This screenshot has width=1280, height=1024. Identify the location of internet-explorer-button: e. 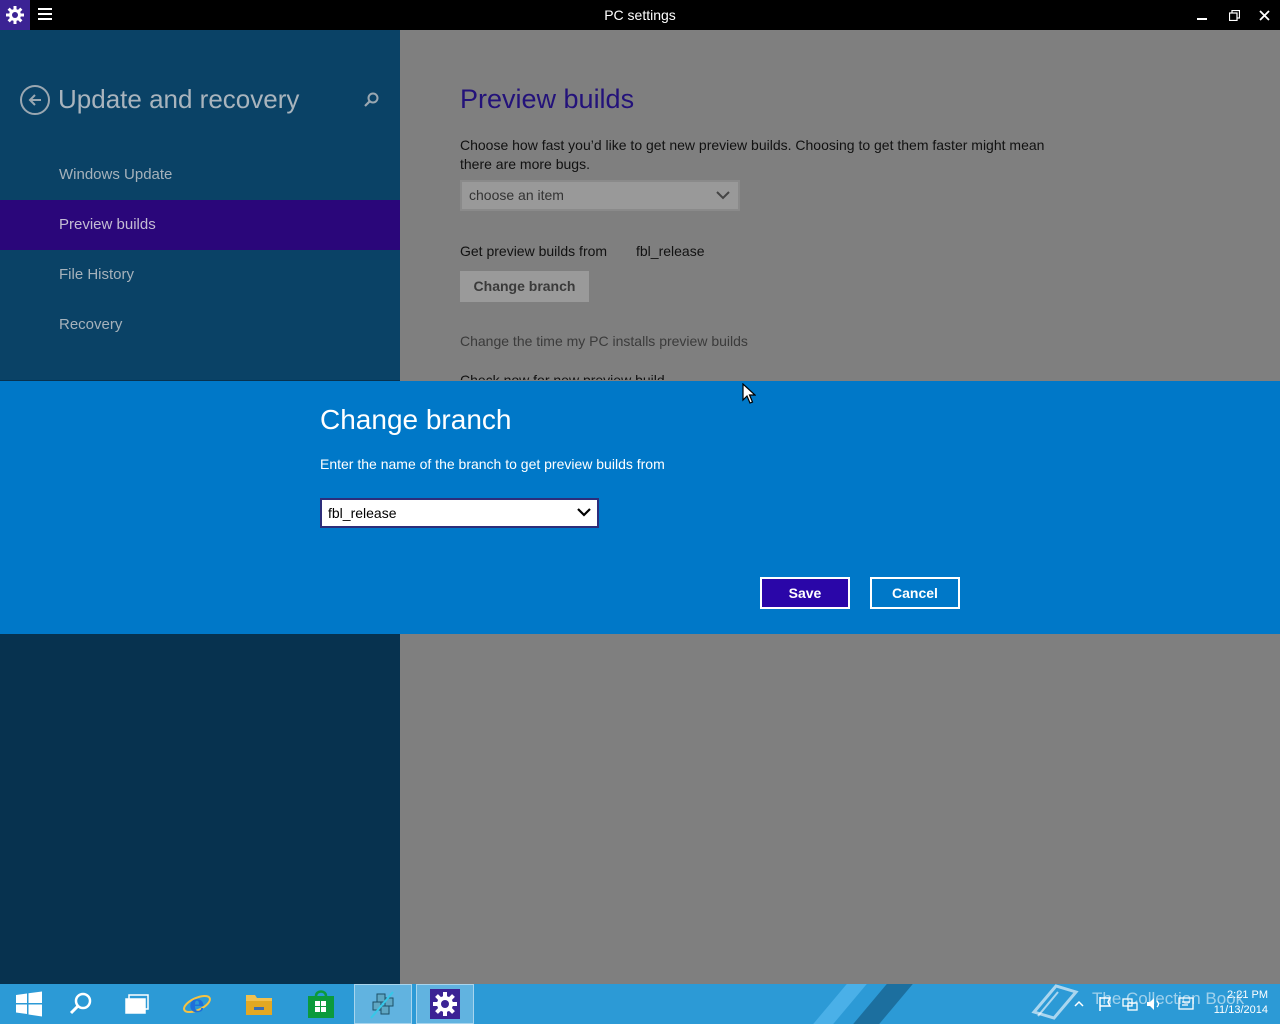
(197, 1004).